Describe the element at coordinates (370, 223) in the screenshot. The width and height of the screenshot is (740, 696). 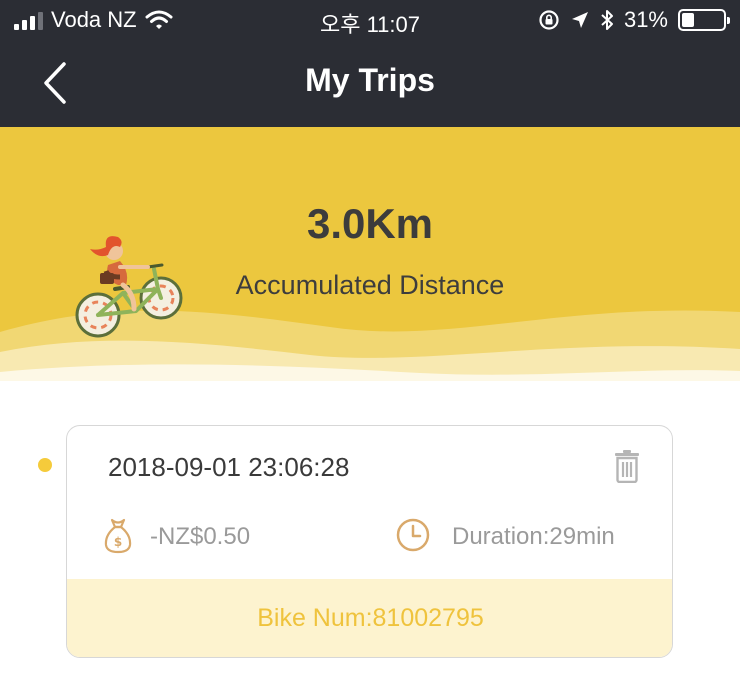
I see `accumulated-distance-value: 3.0Km` at that location.